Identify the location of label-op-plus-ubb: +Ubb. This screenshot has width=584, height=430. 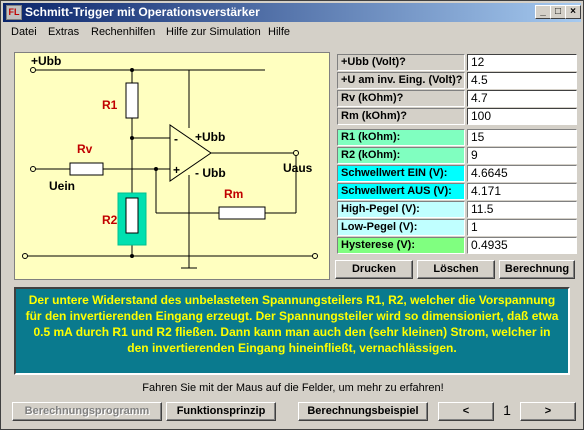
(210, 137).